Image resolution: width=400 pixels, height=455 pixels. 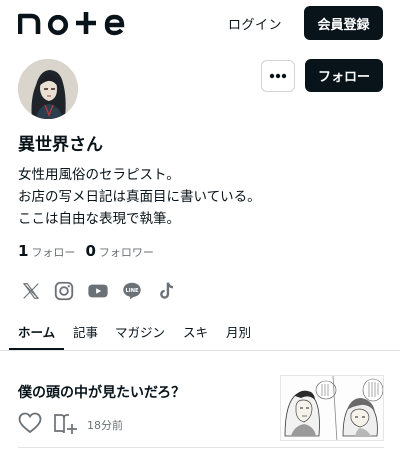 I want to click on profile-tabs: ホーム 記事 マガジン スキ 月別, so click(x=200, y=335).